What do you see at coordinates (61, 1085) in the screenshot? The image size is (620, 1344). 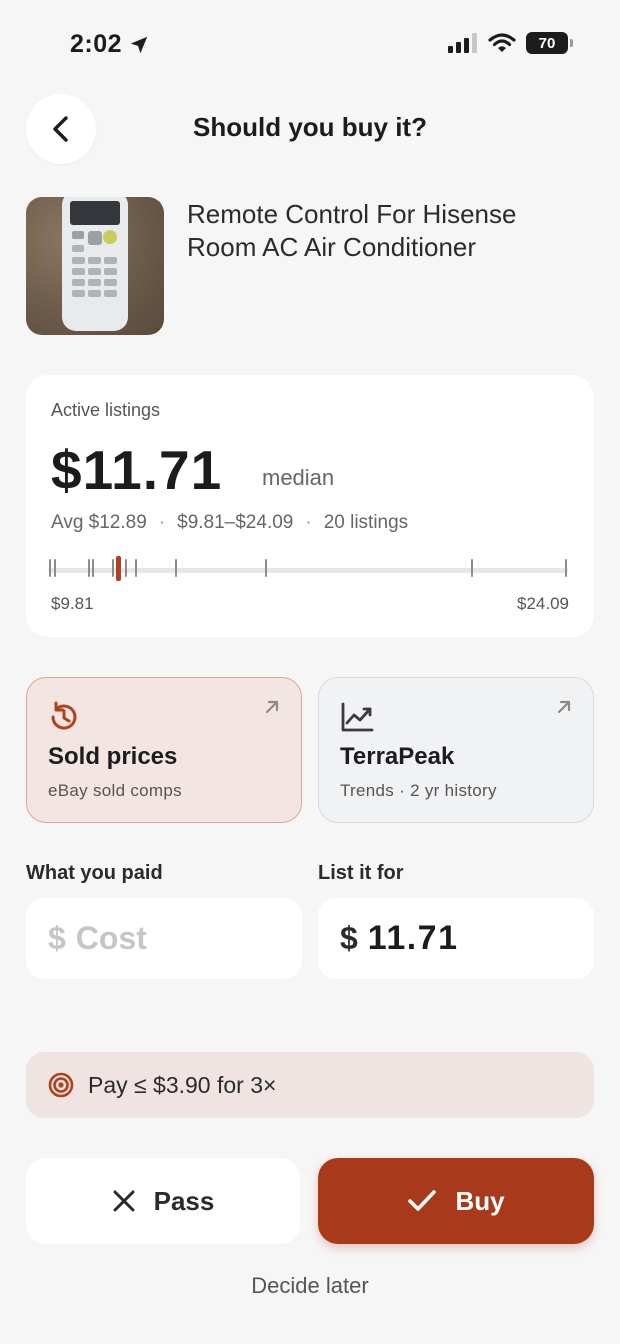 I see `target-icon` at bounding box center [61, 1085].